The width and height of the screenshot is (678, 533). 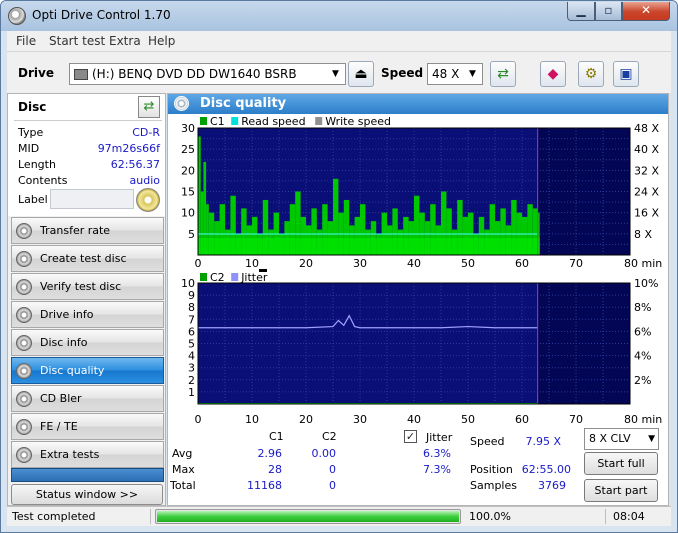 I want to click on avg-jitter-value: 6.3%, so click(x=437, y=453).